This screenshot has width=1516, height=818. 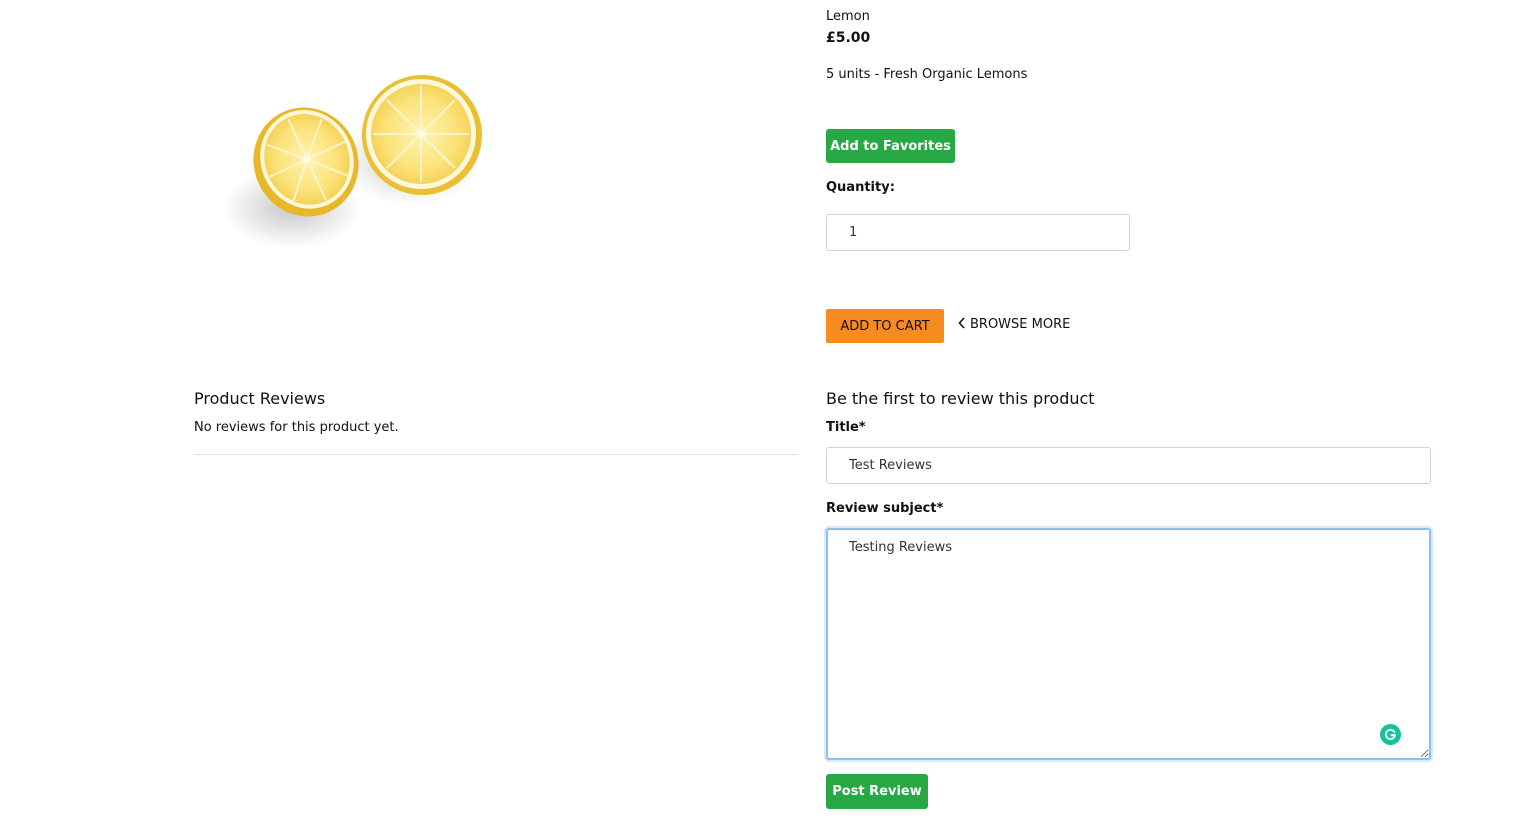 I want to click on chevron-left-icon, so click(x=962, y=324).